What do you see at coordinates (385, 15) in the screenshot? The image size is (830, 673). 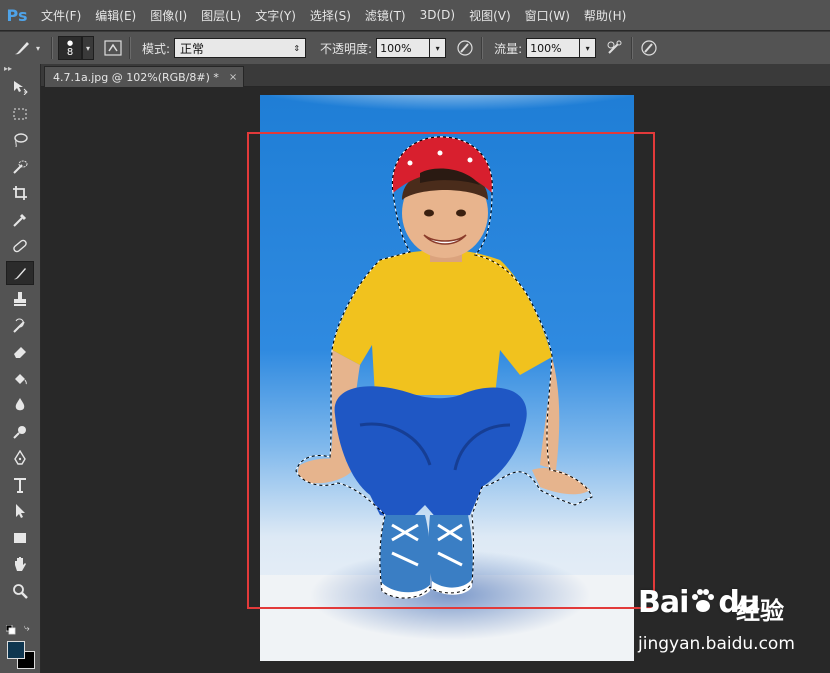 I see `menu-filter: 滤镜(T)` at bounding box center [385, 15].